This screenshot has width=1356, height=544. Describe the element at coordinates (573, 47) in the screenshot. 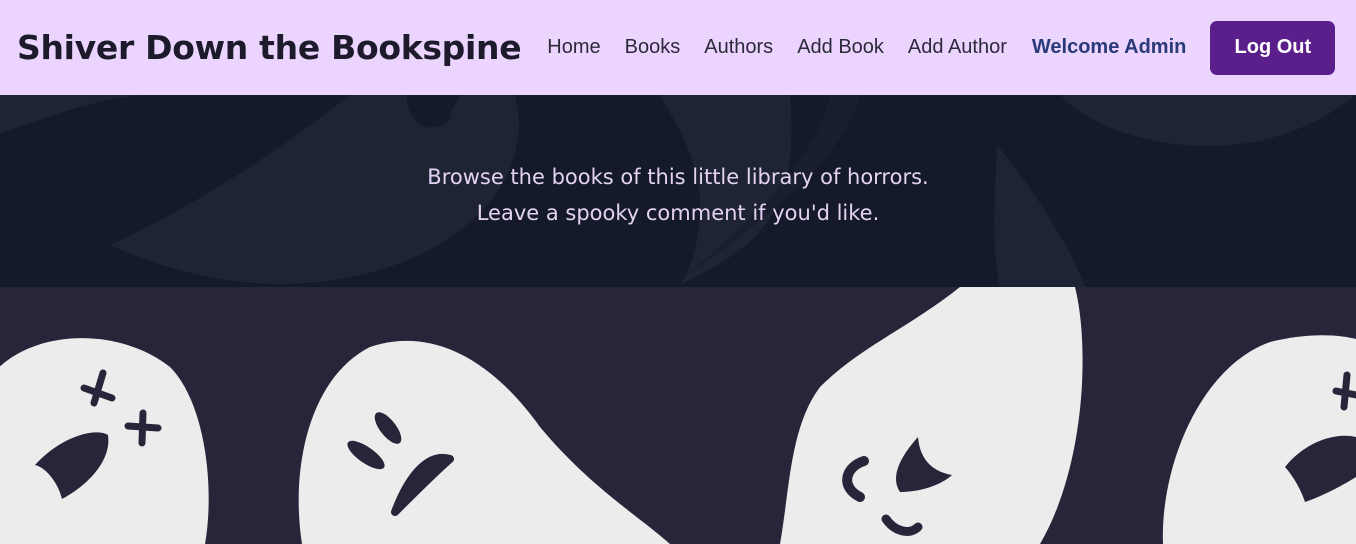

I see `nav-link-home: Home` at that location.